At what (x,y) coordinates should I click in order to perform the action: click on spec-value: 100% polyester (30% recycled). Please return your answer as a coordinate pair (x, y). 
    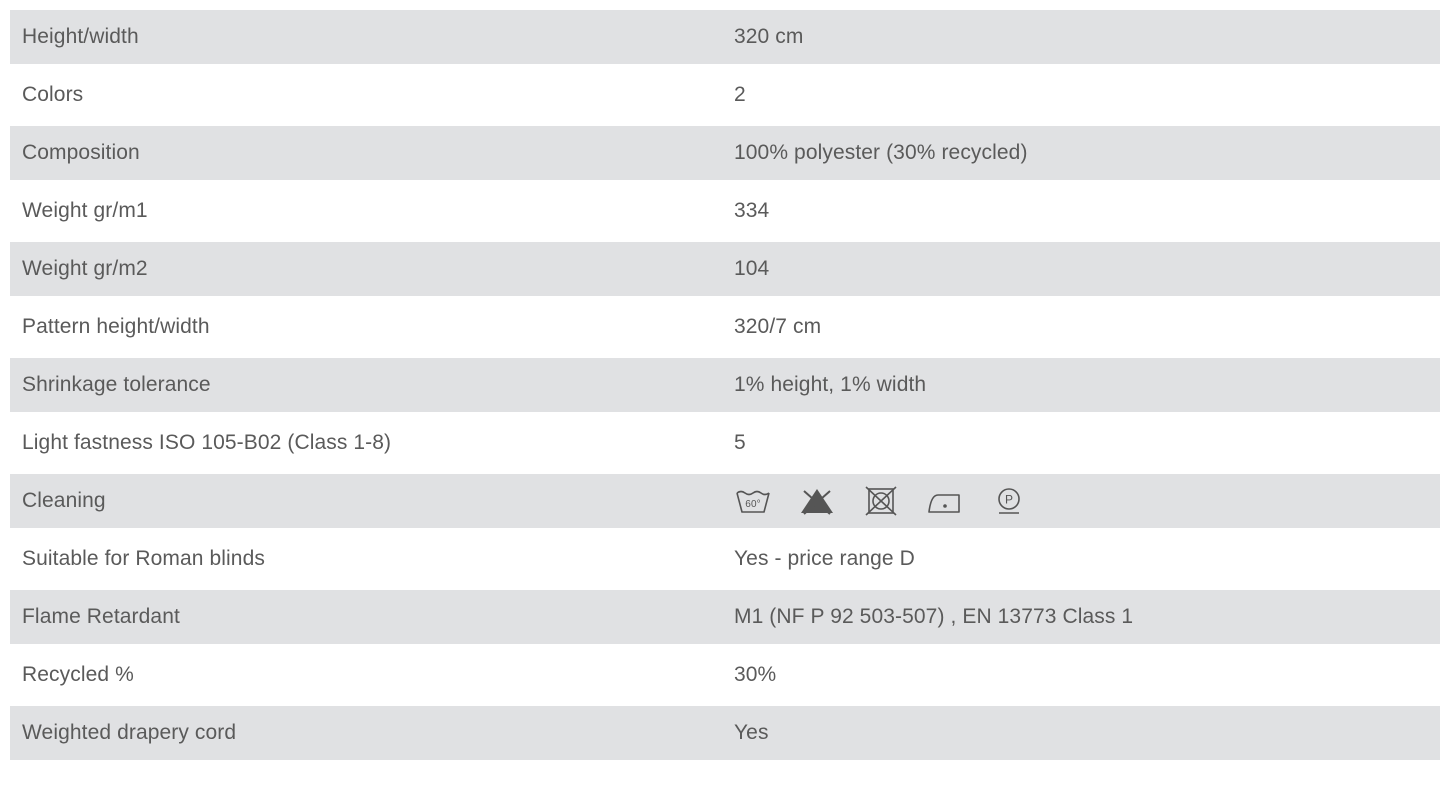
    Looking at the image, I should click on (881, 152).